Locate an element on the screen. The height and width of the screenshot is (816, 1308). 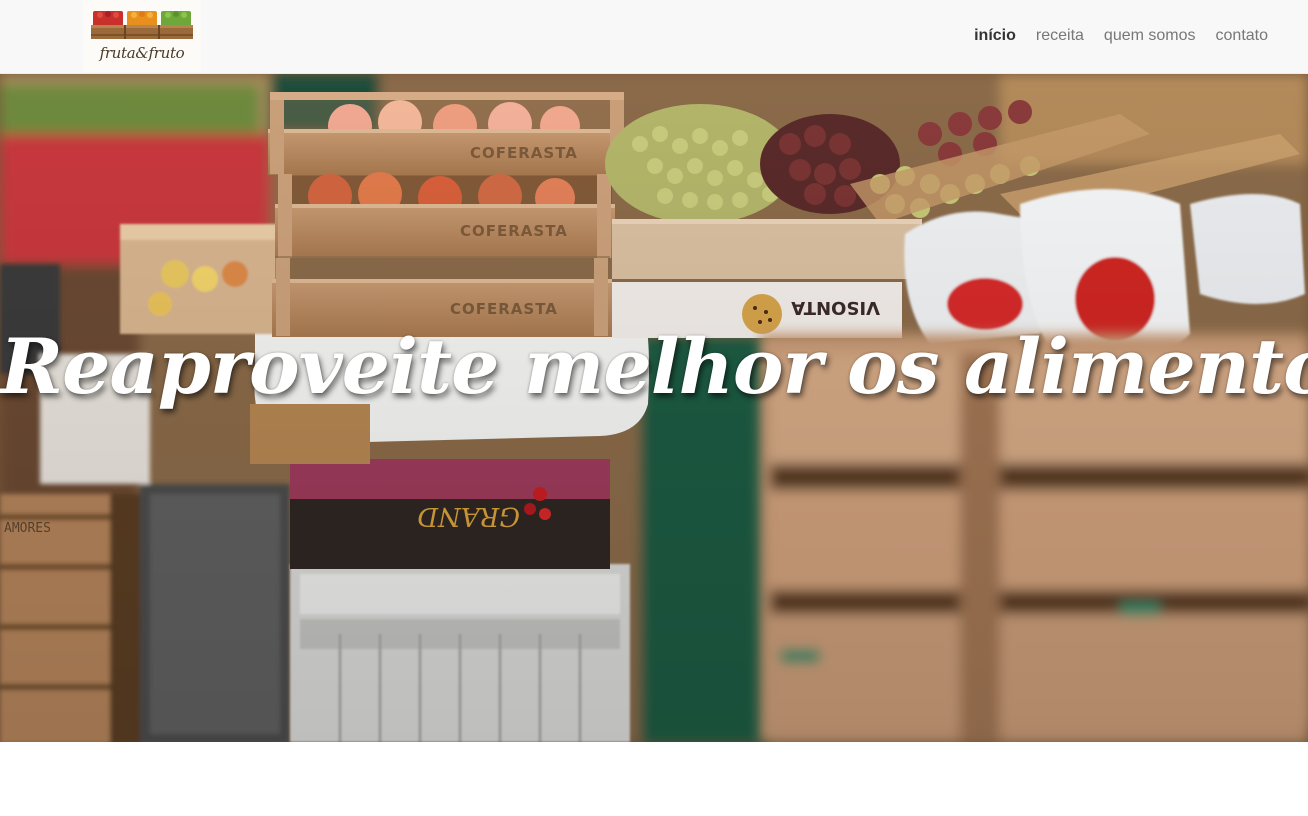
brand-logo-link: fruta&fruto is located at coordinates (142, 36).